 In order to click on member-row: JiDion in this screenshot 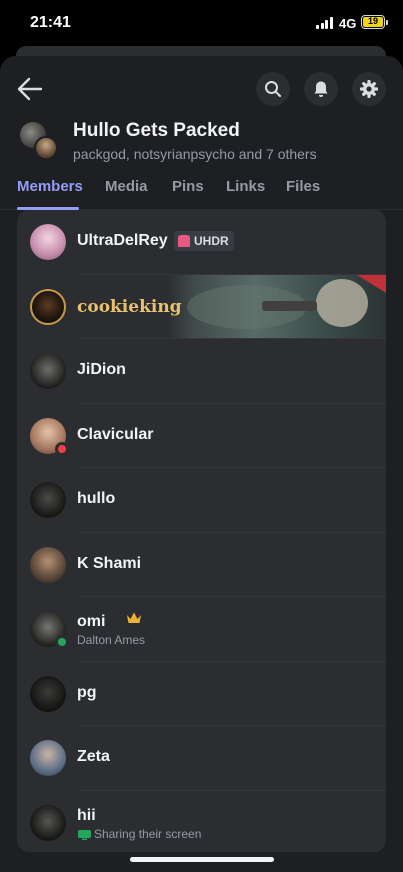, I will do `click(201, 371)`.